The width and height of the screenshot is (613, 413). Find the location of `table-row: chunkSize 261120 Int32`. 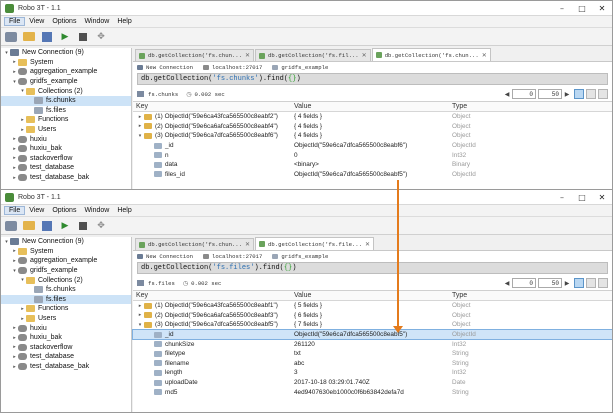

table-row: chunkSize 261120 Int32 is located at coordinates (372, 344).